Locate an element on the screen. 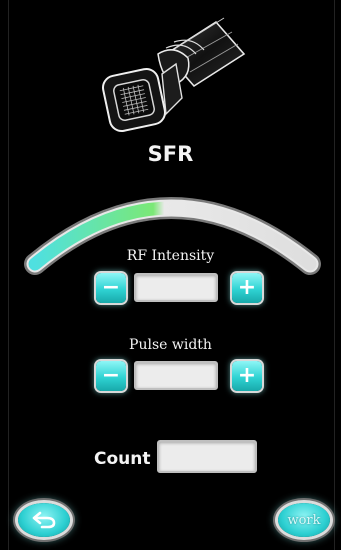  back-arrow-icon is located at coordinates (44, 520).